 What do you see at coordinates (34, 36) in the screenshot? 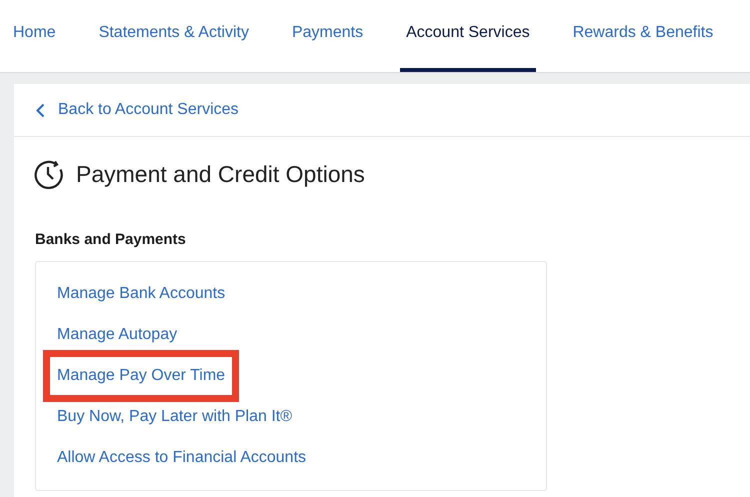
I see `nav-tab: Home` at bounding box center [34, 36].